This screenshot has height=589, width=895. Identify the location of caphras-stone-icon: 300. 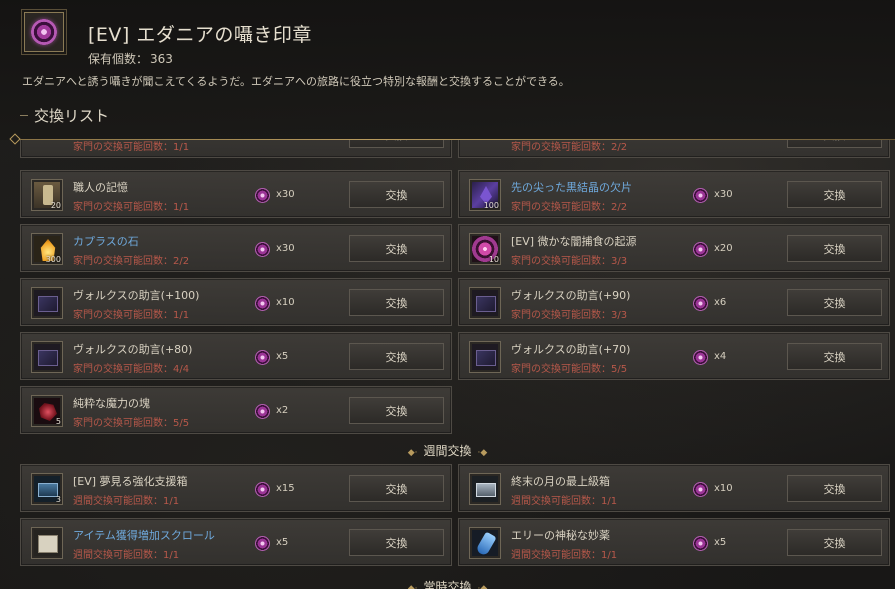
(47, 249).